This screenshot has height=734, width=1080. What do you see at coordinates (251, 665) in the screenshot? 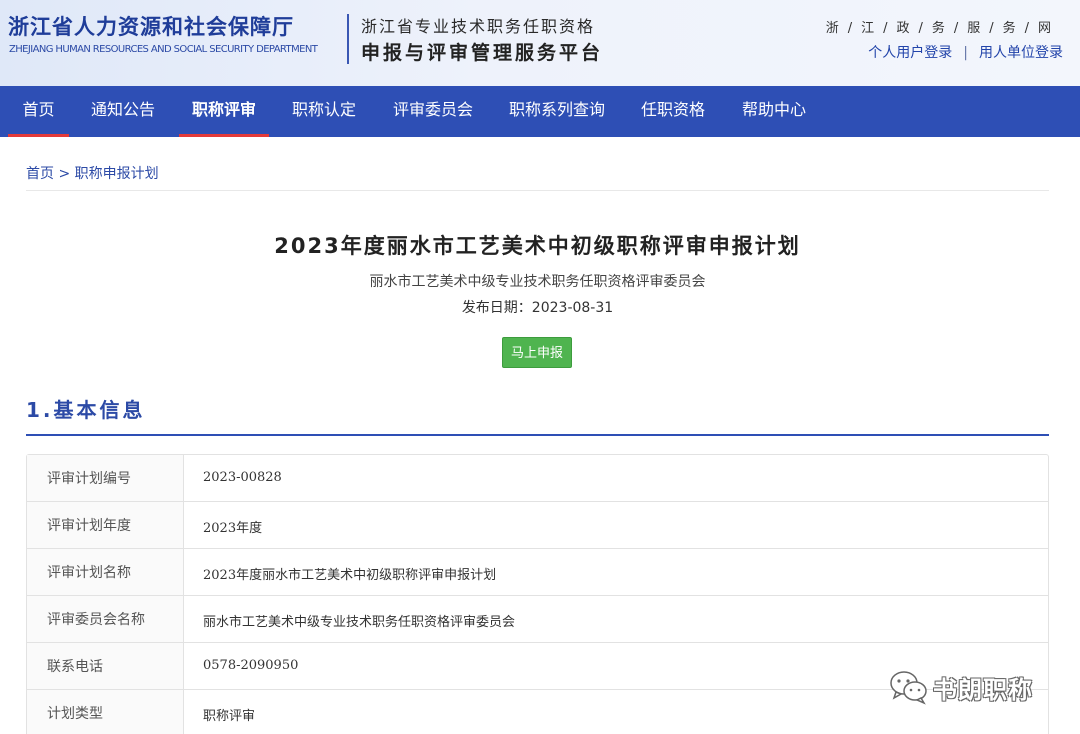
I see `row-value: 0578-2090950` at bounding box center [251, 665].